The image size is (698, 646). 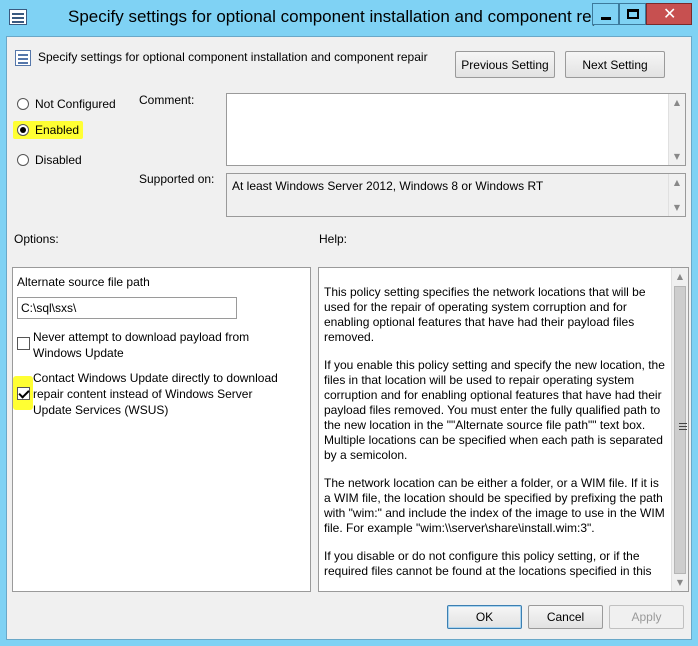 What do you see at coordinates (23, 160) in the screenshot?
I see `radio-disabled-circle` at bounding box center [23, 160].